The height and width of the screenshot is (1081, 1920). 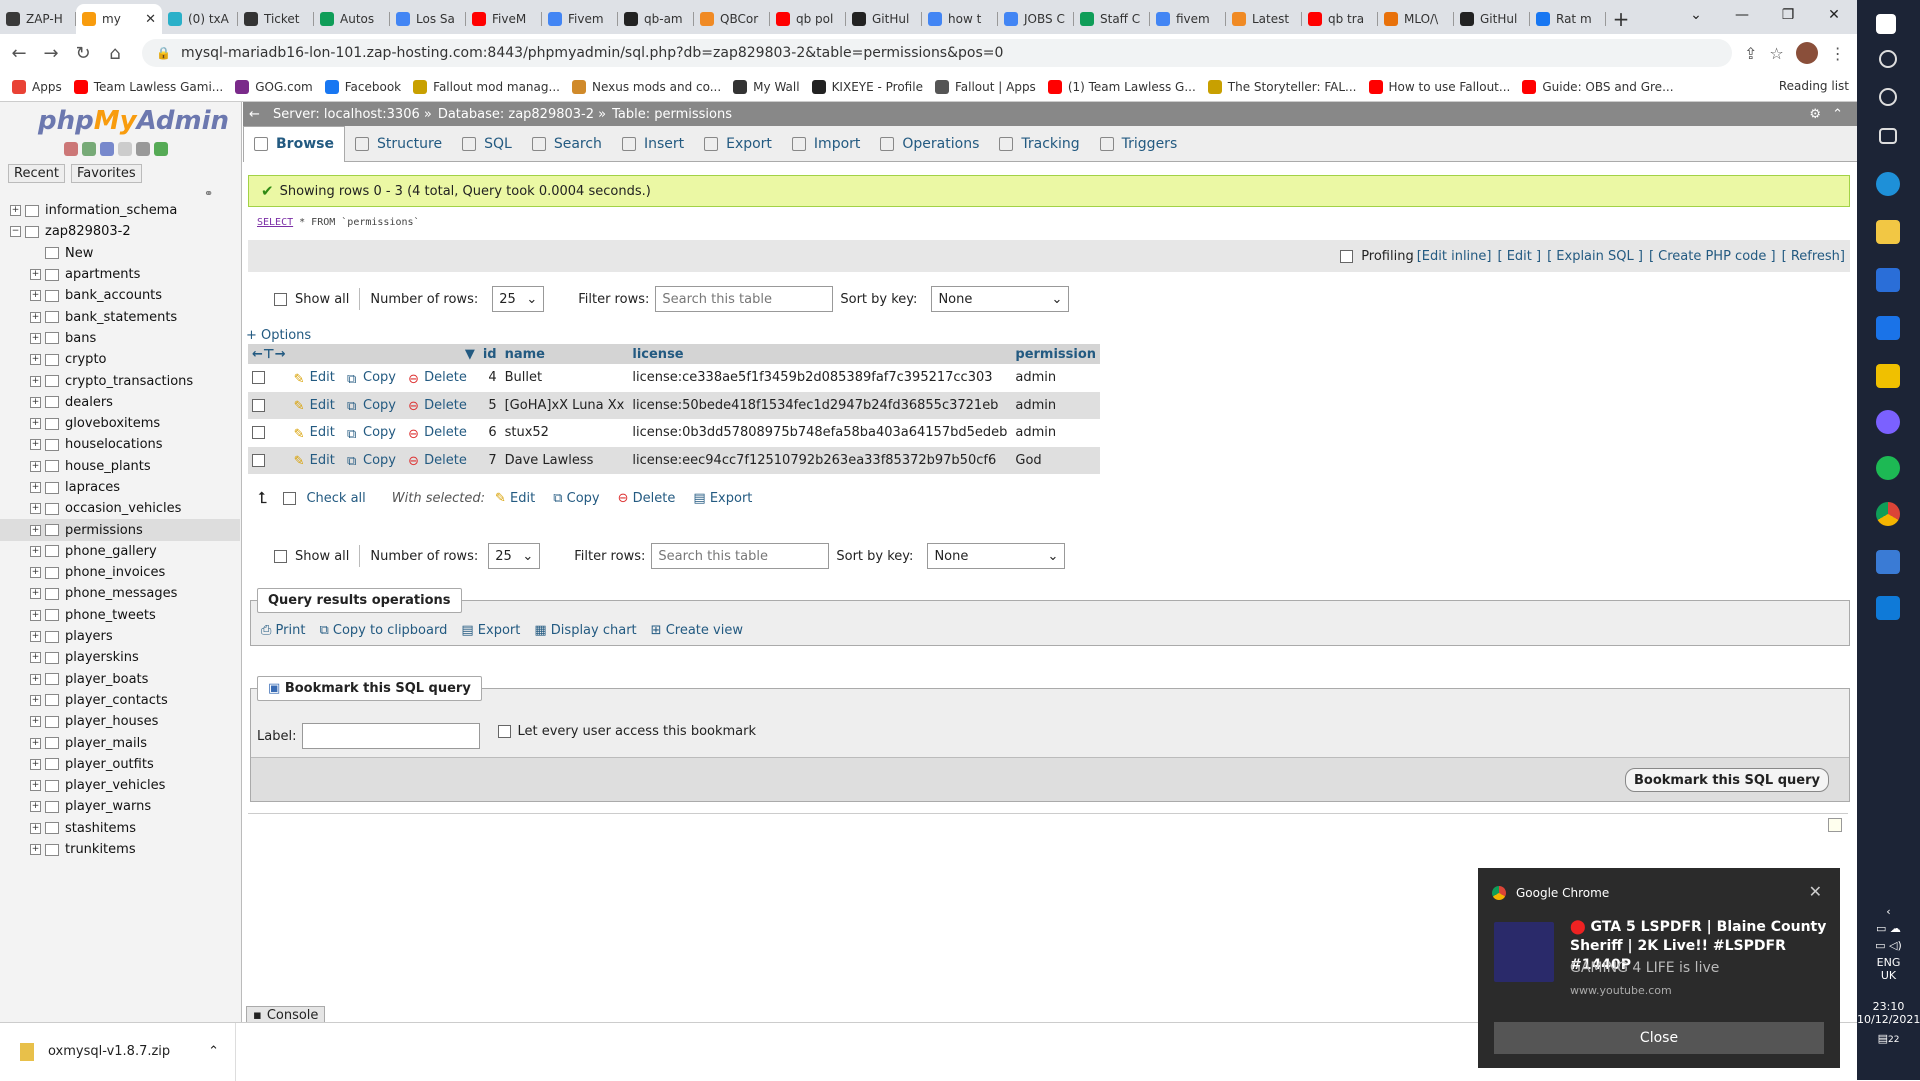 I want to click on row-delete-button: ⊖ Delete, so click(x=437, y=433).